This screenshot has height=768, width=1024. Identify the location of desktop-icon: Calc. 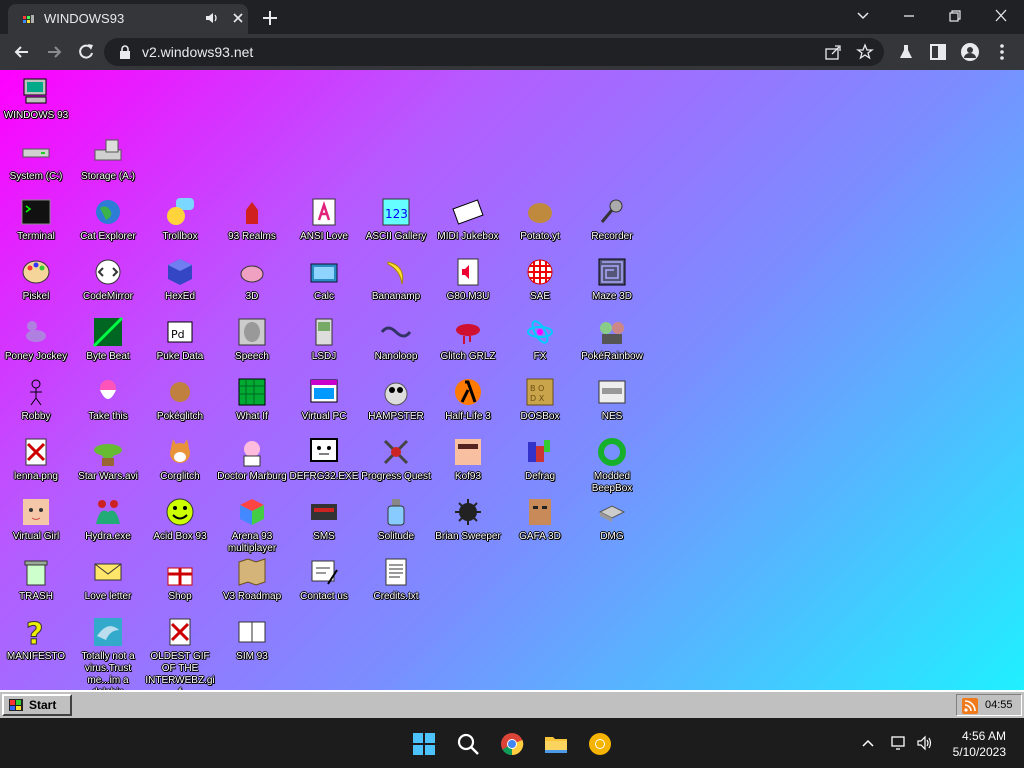
(324, 279).